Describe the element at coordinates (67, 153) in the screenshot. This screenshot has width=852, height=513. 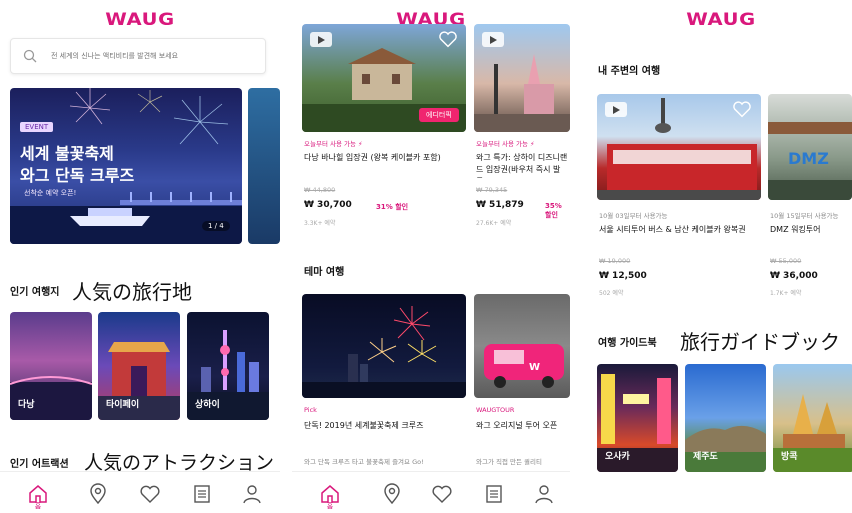
I see `banner-title-line1: 세계 불꽃축제` at that location.